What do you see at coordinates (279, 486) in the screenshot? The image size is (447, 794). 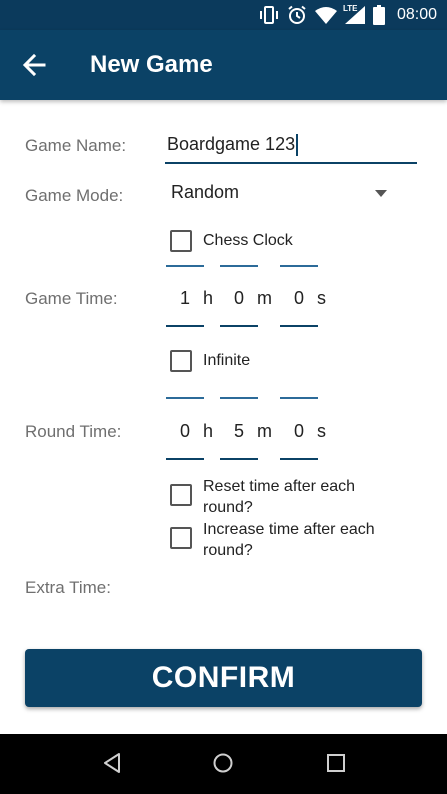 I see `reset-time-label-line1: Reset time after each` at bounding box center [279, 486].